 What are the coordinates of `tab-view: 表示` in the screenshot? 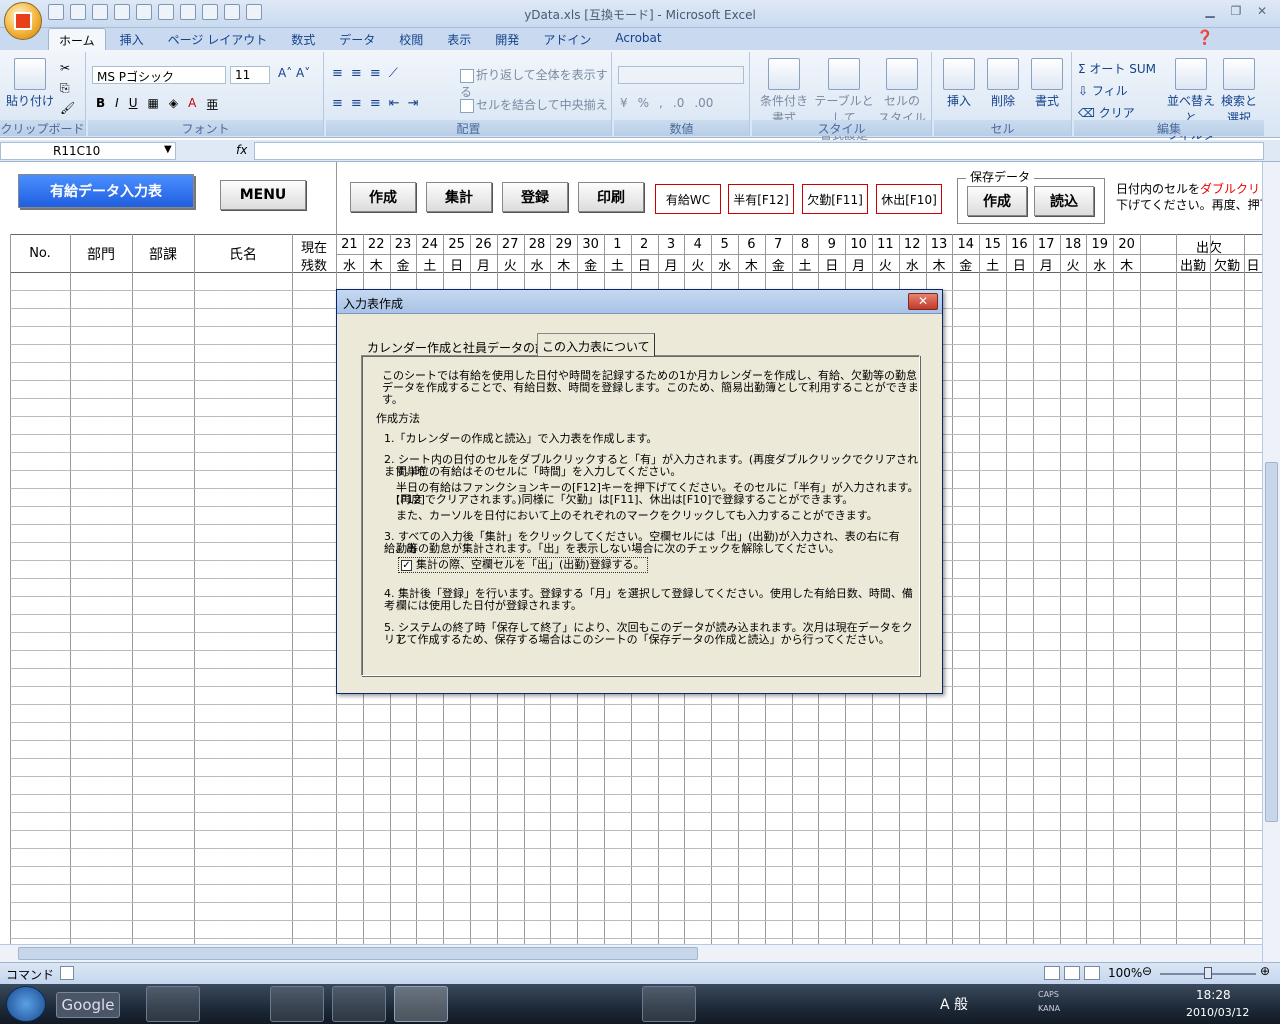 It's located at (459, 39).